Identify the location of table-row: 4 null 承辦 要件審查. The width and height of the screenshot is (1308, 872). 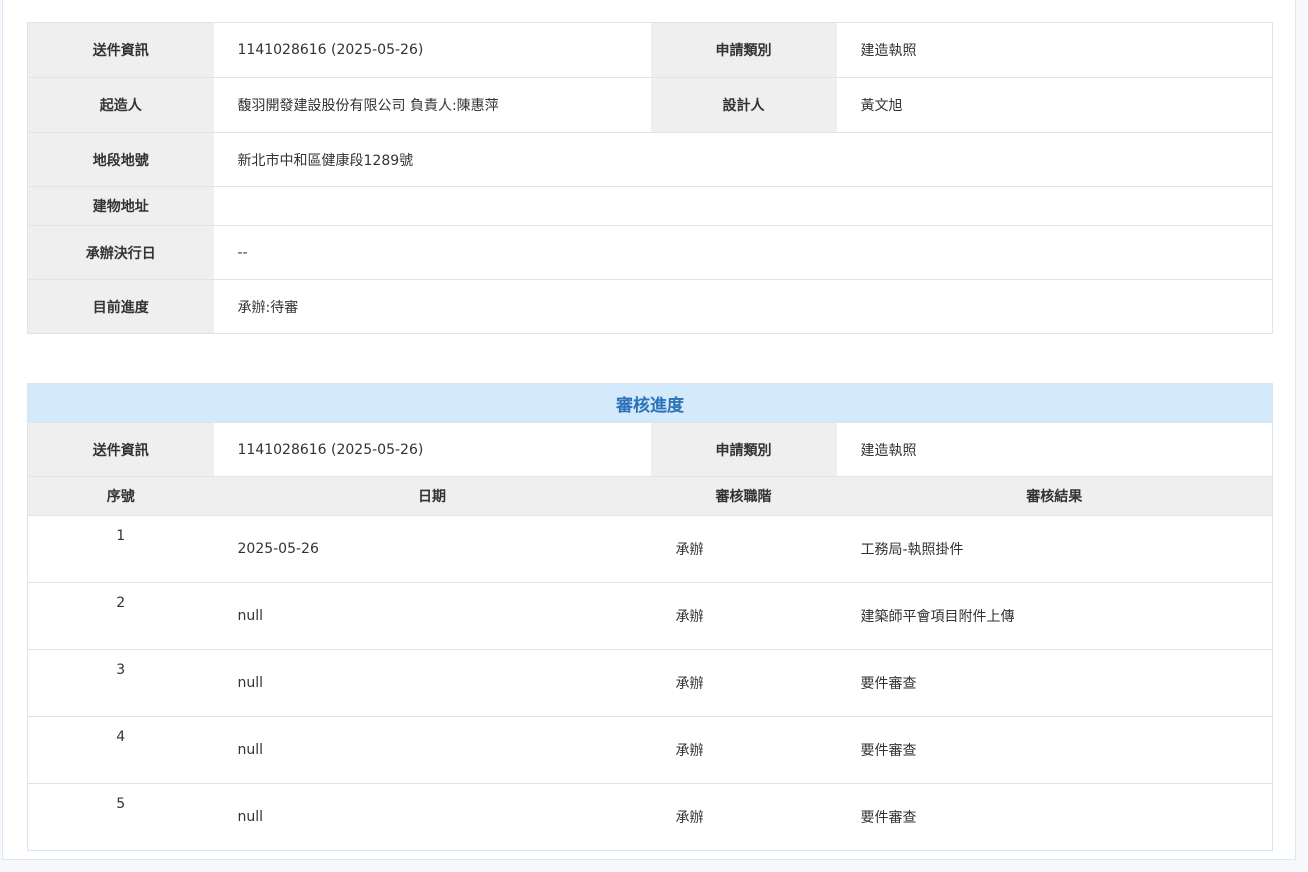
(650, 750).